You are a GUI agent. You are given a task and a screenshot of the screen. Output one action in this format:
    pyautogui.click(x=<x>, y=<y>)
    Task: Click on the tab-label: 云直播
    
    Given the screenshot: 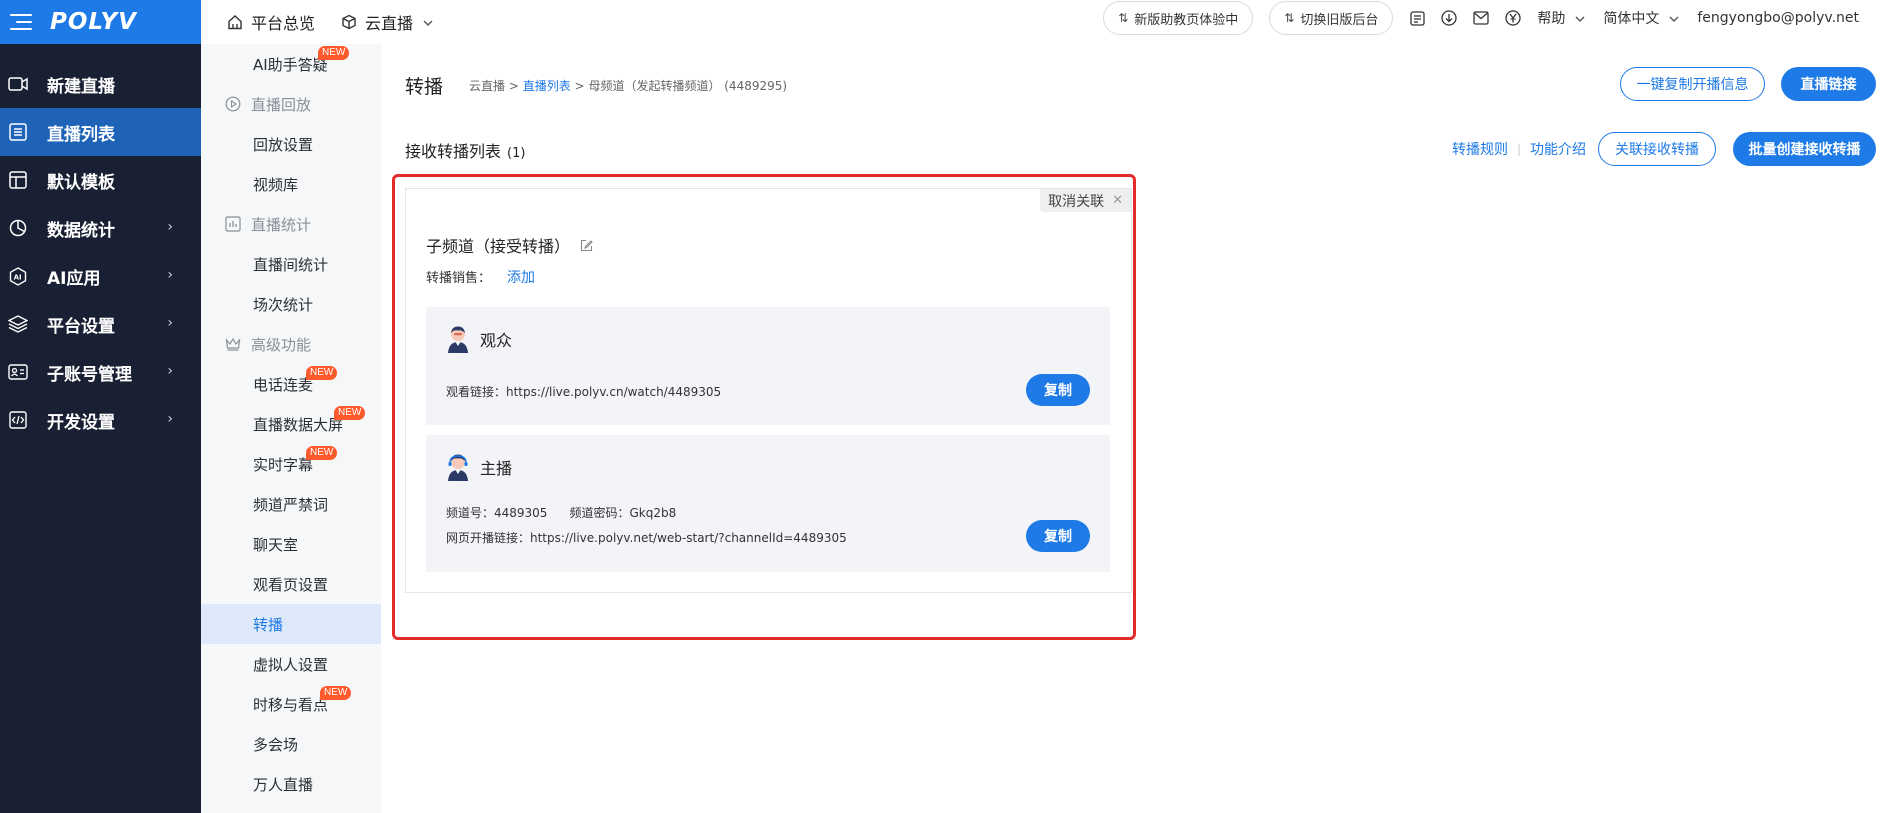 What is the action you would take?
    pyautogui.click(x=389, y=23)
    